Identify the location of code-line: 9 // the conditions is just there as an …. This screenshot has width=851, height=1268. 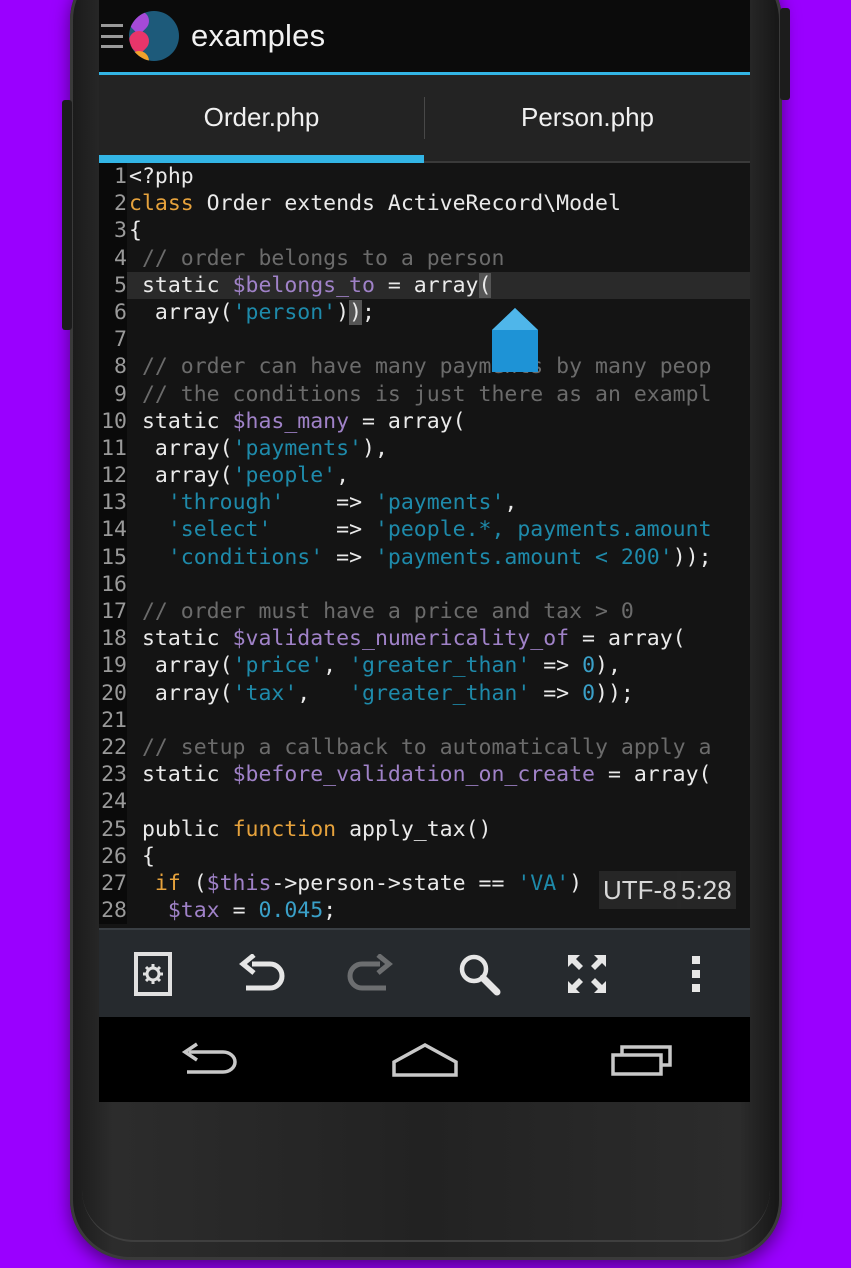
(424, 394).